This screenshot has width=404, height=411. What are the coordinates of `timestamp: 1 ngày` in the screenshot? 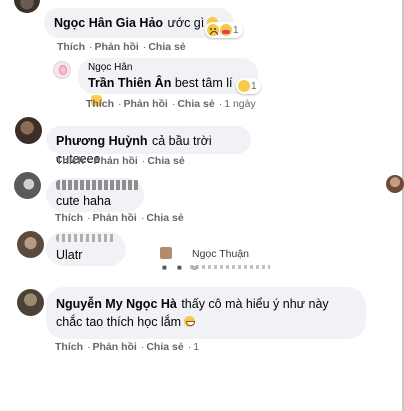 It's located at (240, 104).